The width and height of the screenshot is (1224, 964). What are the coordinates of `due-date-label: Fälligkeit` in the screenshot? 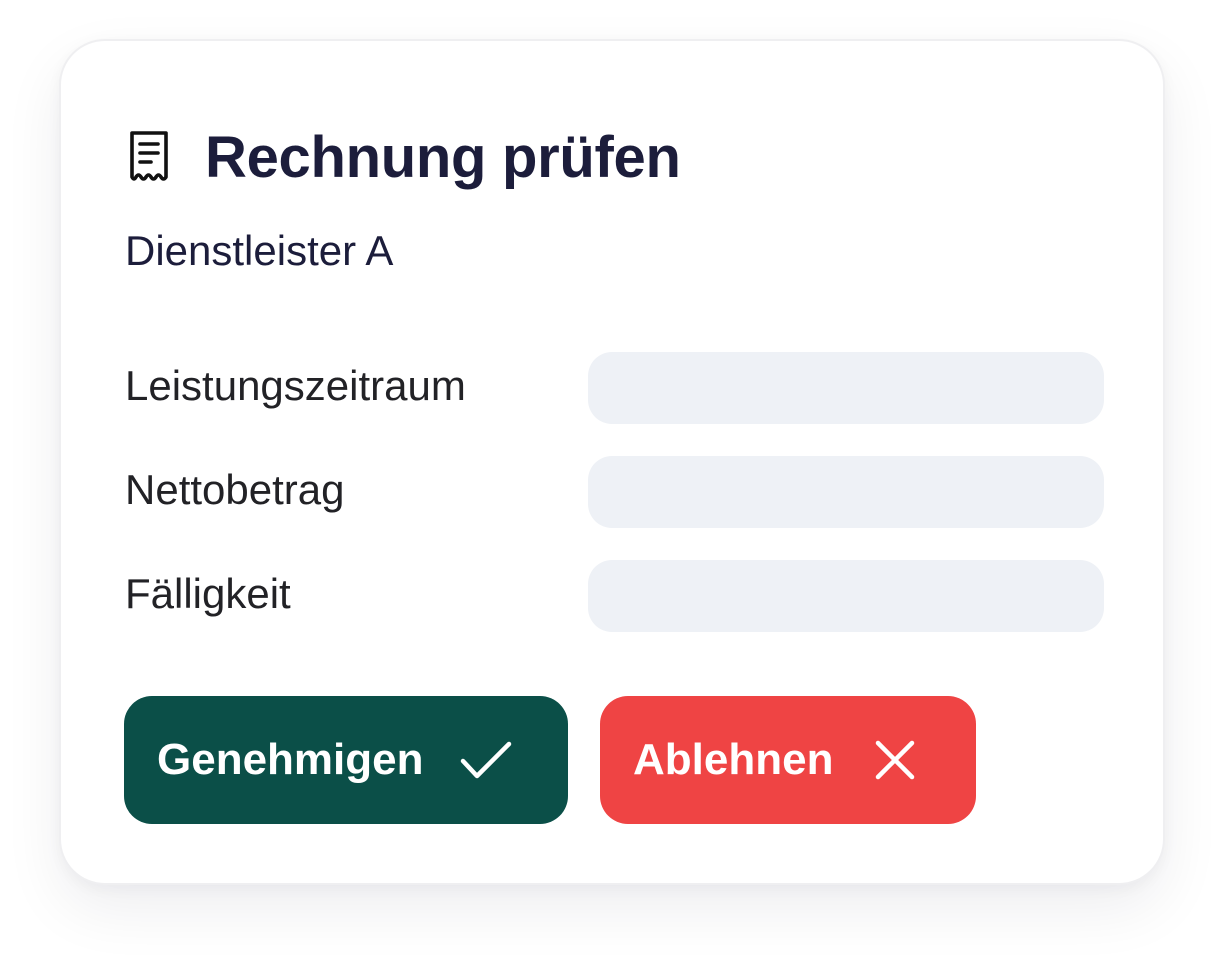 It's located at (208, 593).